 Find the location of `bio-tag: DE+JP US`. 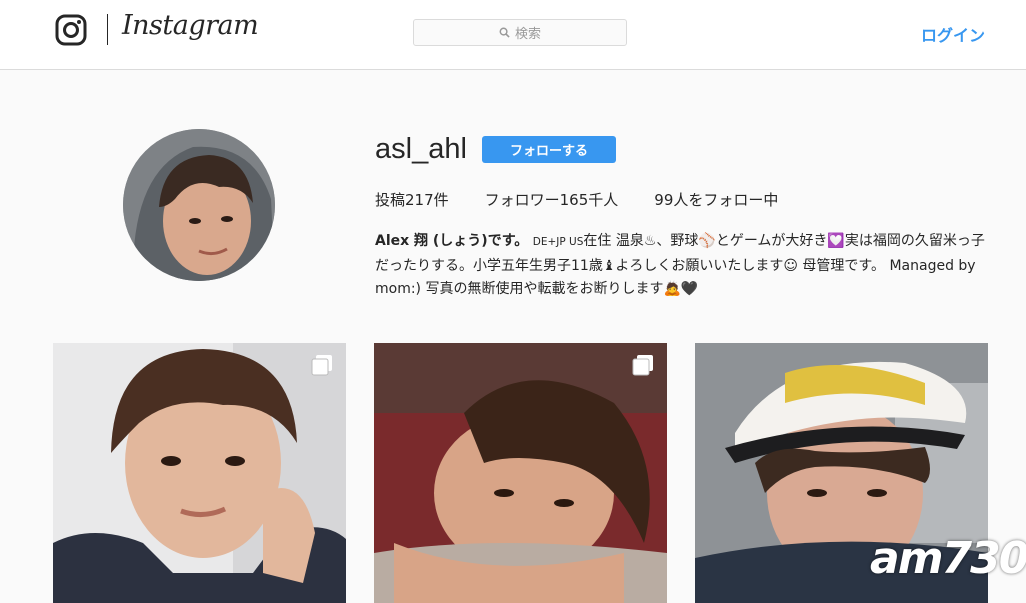

bio-tag: DE+JP US is located at coordinates (558, 242).